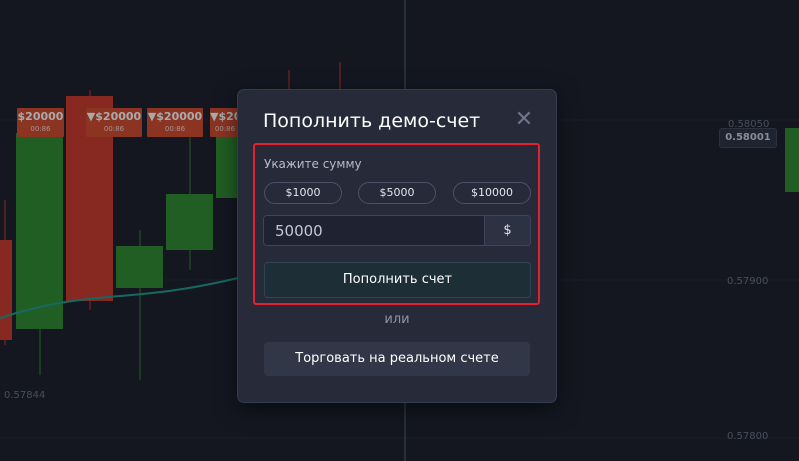 Image resolution: width=799 pixels, height=461 pixels. Describe the element at coordinates (397, 280) in the screenshot. I see `deposit-button: Пополнить счет` at that location.